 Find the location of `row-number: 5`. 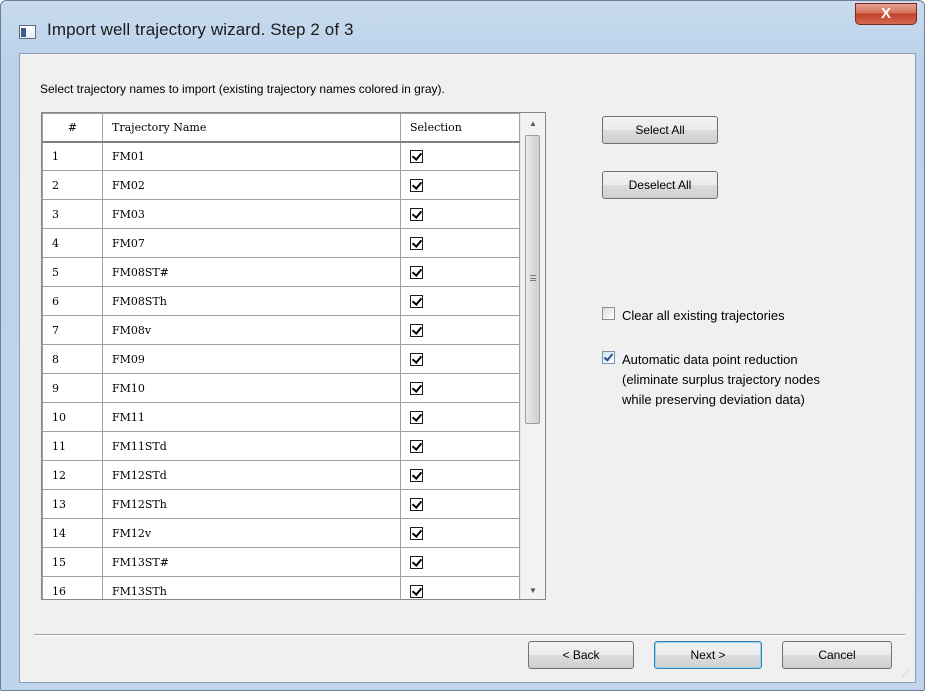

row-number: 5 is located at coordinates (72, 272).